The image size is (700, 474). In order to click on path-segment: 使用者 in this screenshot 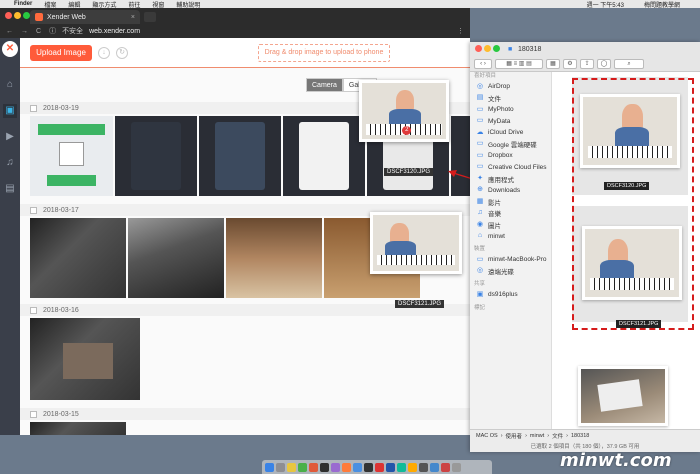, I will do `click(514, 436)`.